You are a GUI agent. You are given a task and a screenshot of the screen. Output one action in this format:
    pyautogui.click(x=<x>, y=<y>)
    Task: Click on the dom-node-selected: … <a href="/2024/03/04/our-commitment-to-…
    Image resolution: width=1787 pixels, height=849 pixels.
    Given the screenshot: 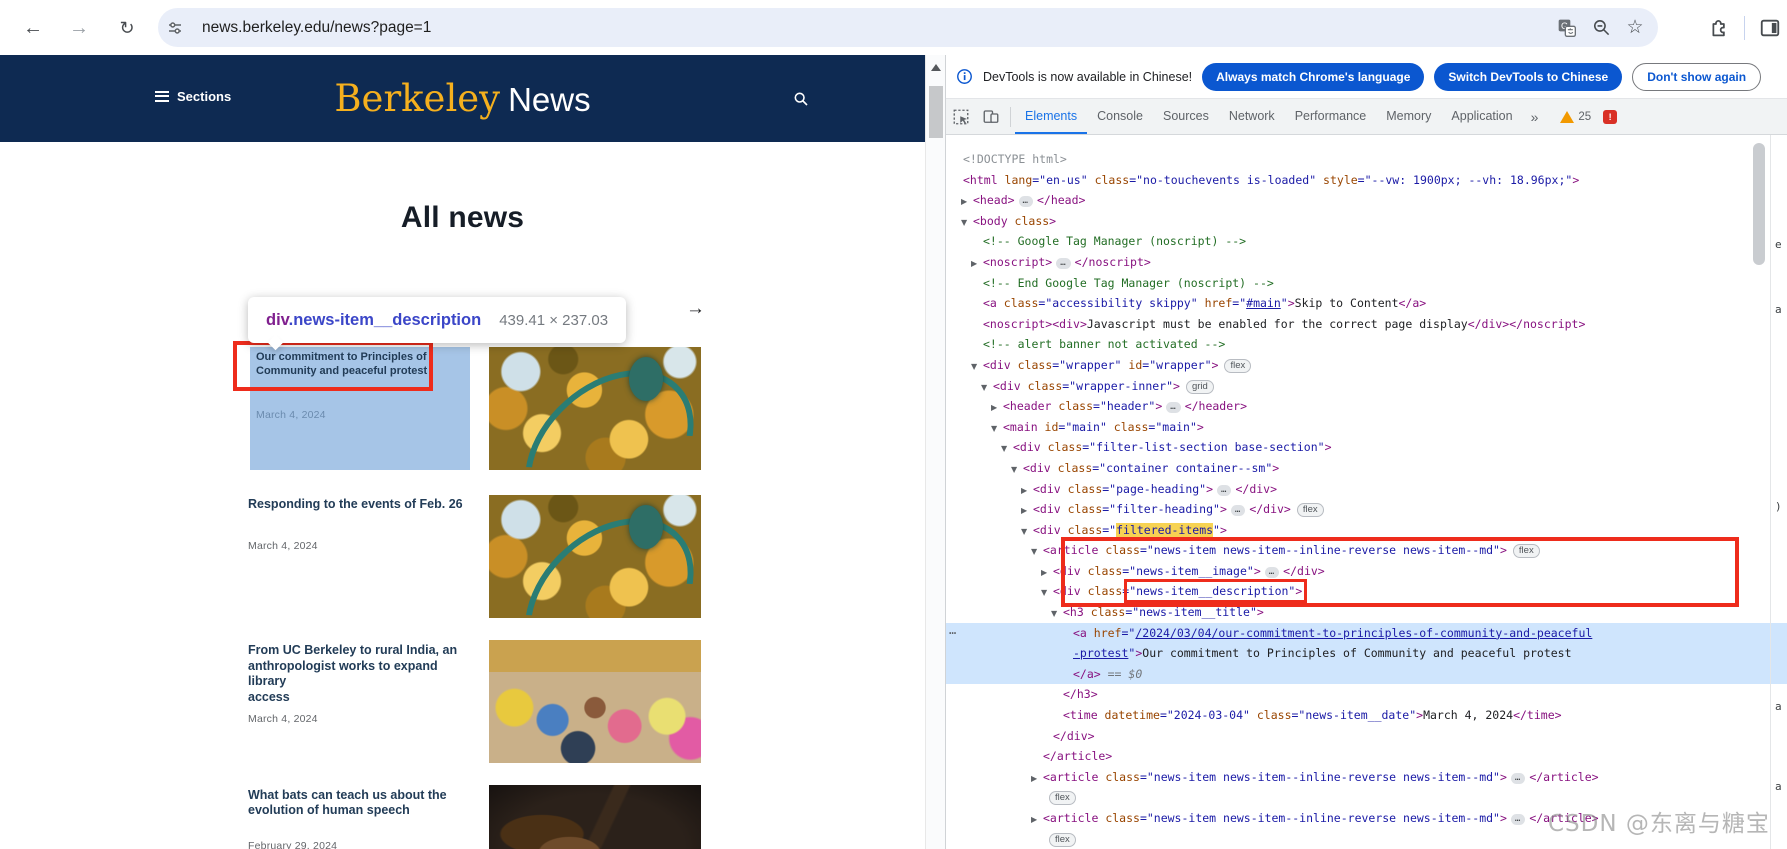 What is the action you would take?
    pyautogui.click(x=1366, y=632)
    